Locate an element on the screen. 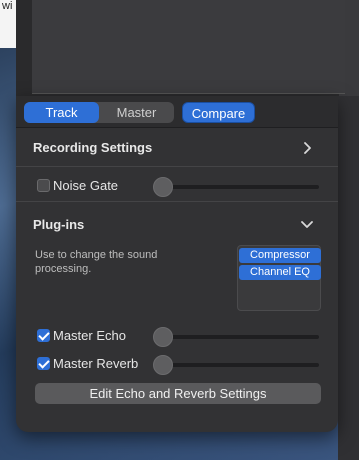 Image resolution: width=359 pixels, height=460 pixels. noise-gate-row: Noise Gate is located at coordinates (177, 185).